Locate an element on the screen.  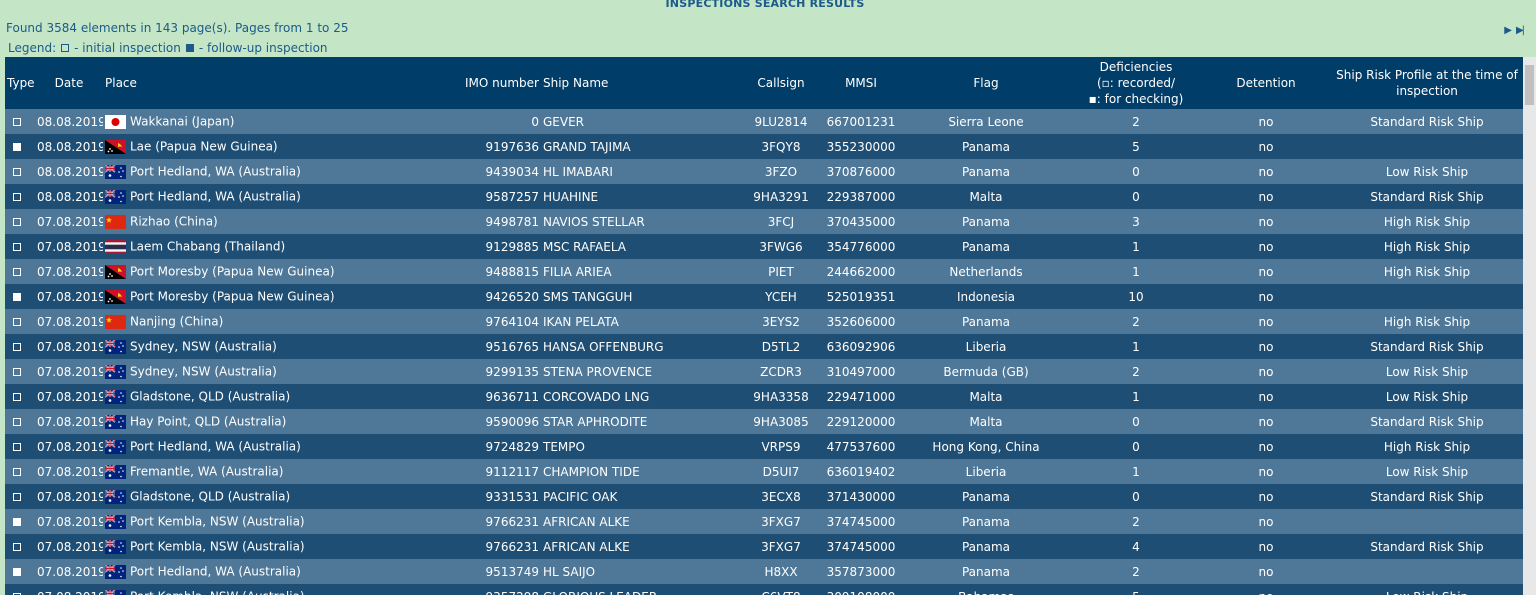
deficiencies-cell: 0 is located at coordinates (1136, 421).